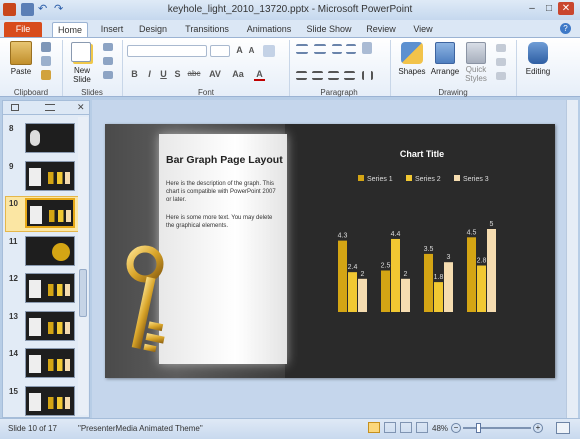 The image size is (580, 439). What do you see at coordinates (50, 107) in the screenshot?
I see `outline-tab-icon` at bounding box center [50, 107].